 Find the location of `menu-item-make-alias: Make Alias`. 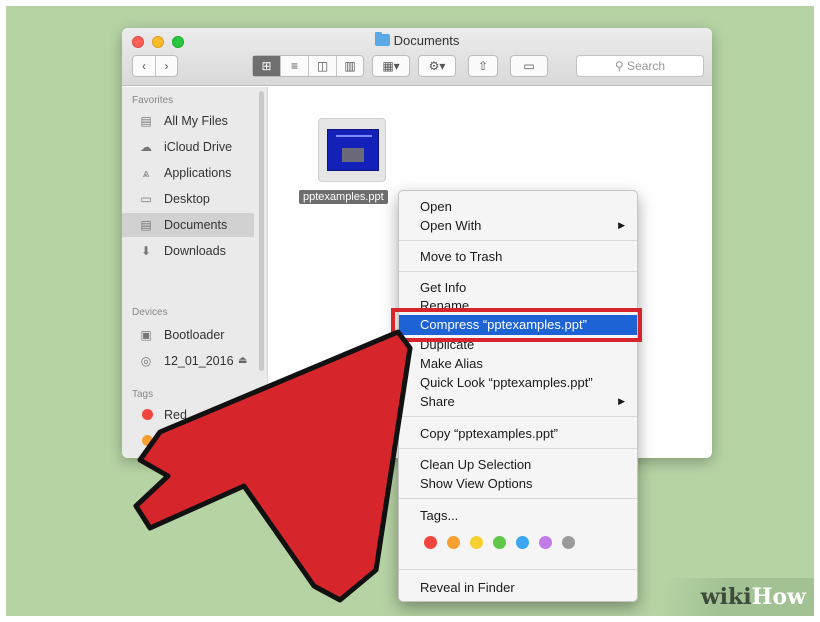

menu-item-make-alias: Make Alias is located at coordinates (518, 363).